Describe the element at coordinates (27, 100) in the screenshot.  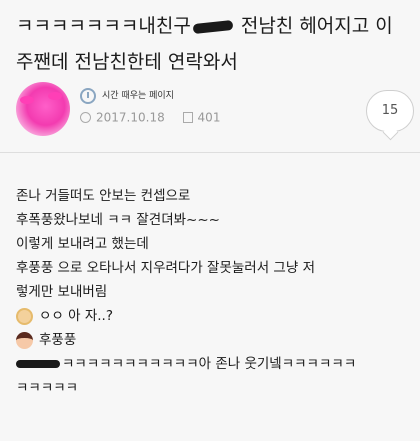
I see `avatar-ear-left` at that location.